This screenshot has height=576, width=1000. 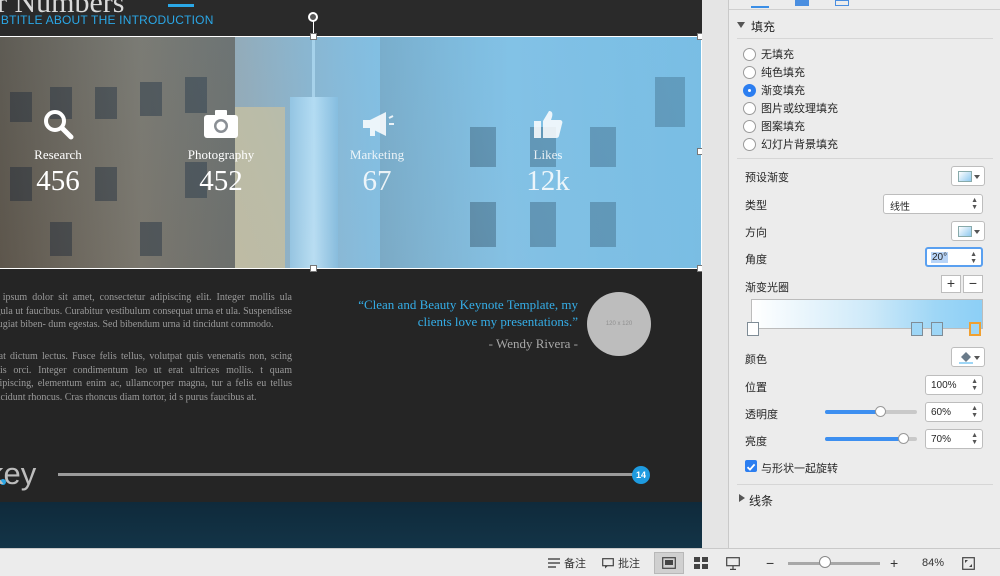 I want to click on zoom-out-button: −, so click(x=770, y=563).